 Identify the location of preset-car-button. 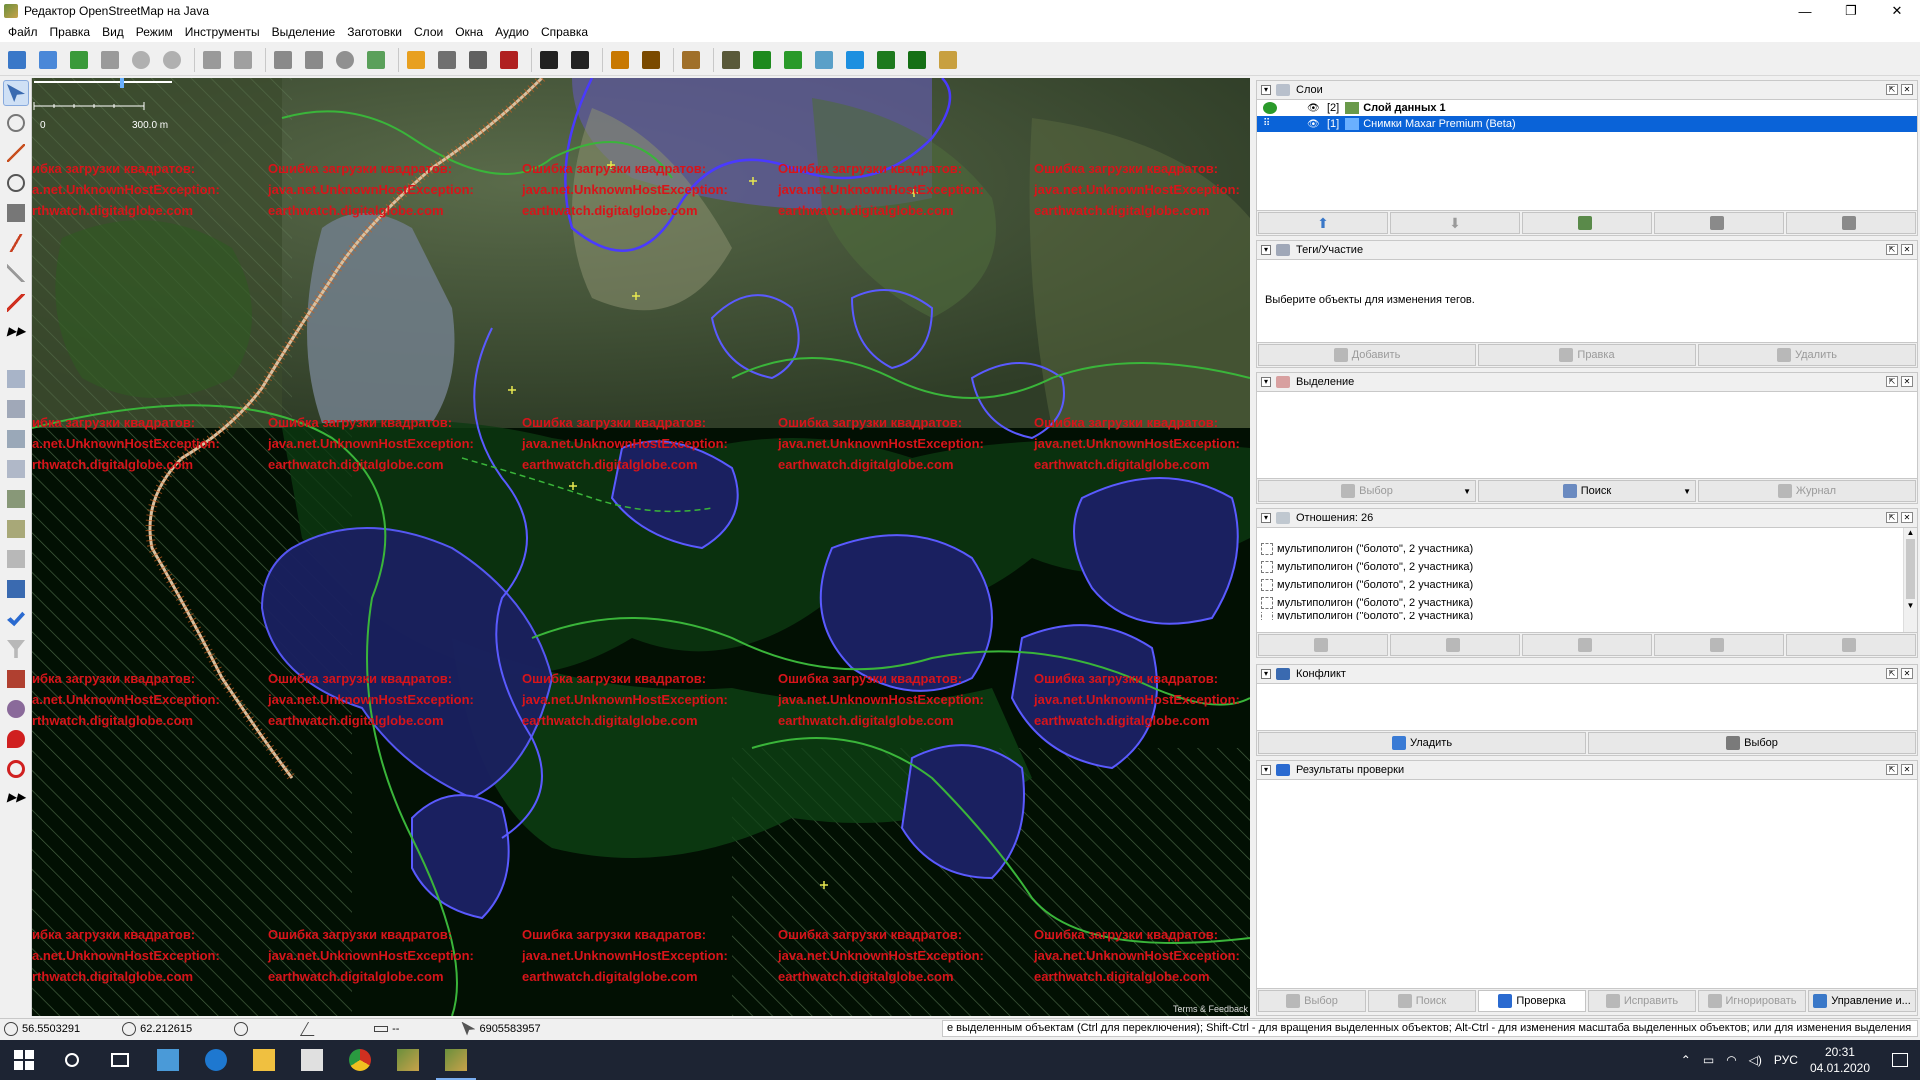
(549, 60).